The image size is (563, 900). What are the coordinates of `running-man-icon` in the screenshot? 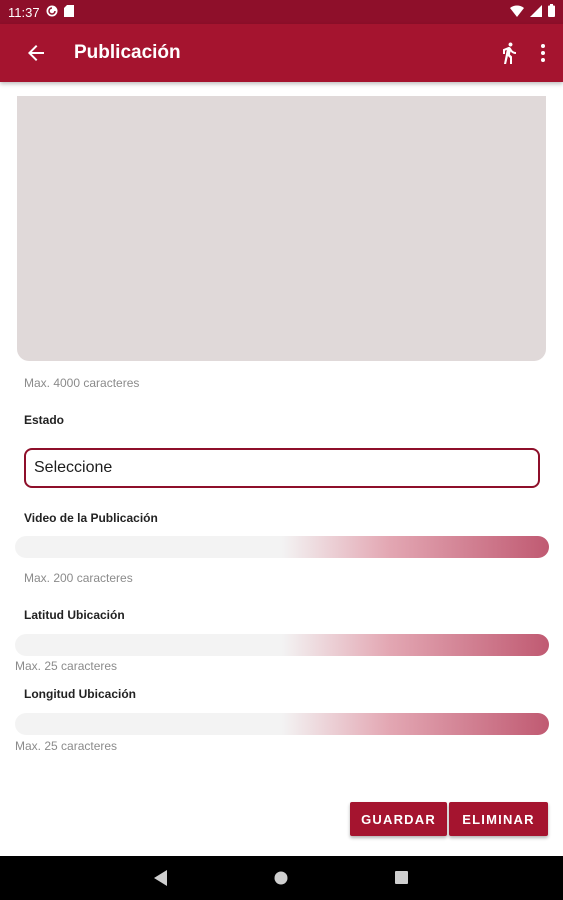 It's located at (509, 53).